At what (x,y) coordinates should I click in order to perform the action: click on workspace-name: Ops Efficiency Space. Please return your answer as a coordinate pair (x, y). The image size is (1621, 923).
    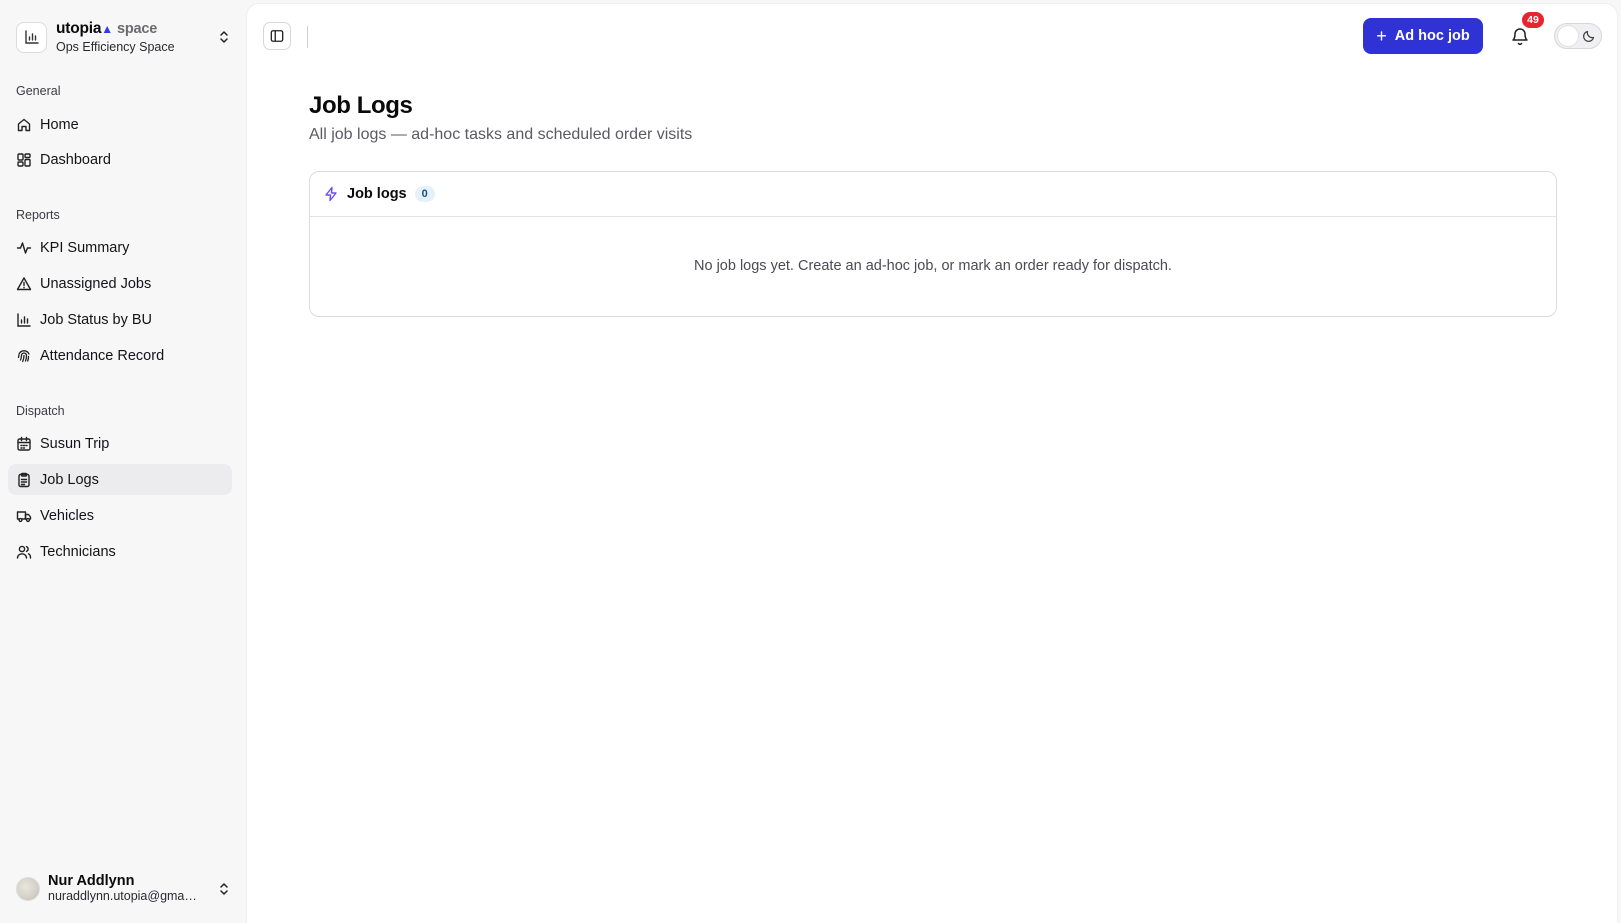
    Looking at the image, I should click on (115, 46).